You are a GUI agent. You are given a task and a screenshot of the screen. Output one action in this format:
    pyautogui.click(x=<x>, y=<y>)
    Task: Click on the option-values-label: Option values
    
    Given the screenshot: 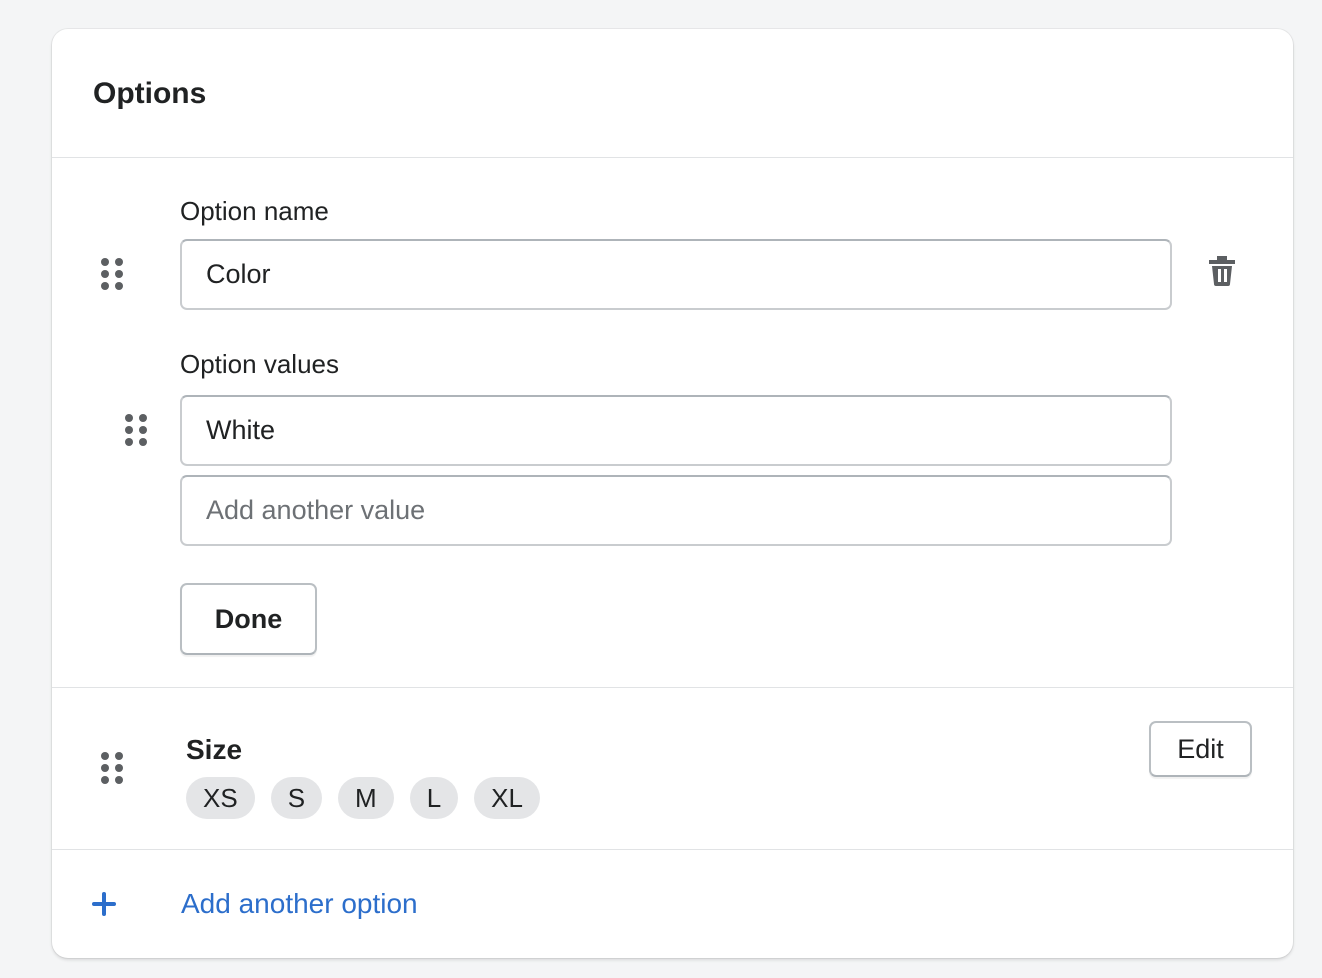 What is the action you would take?
    pyautogui.click(x=259, y=364)
    